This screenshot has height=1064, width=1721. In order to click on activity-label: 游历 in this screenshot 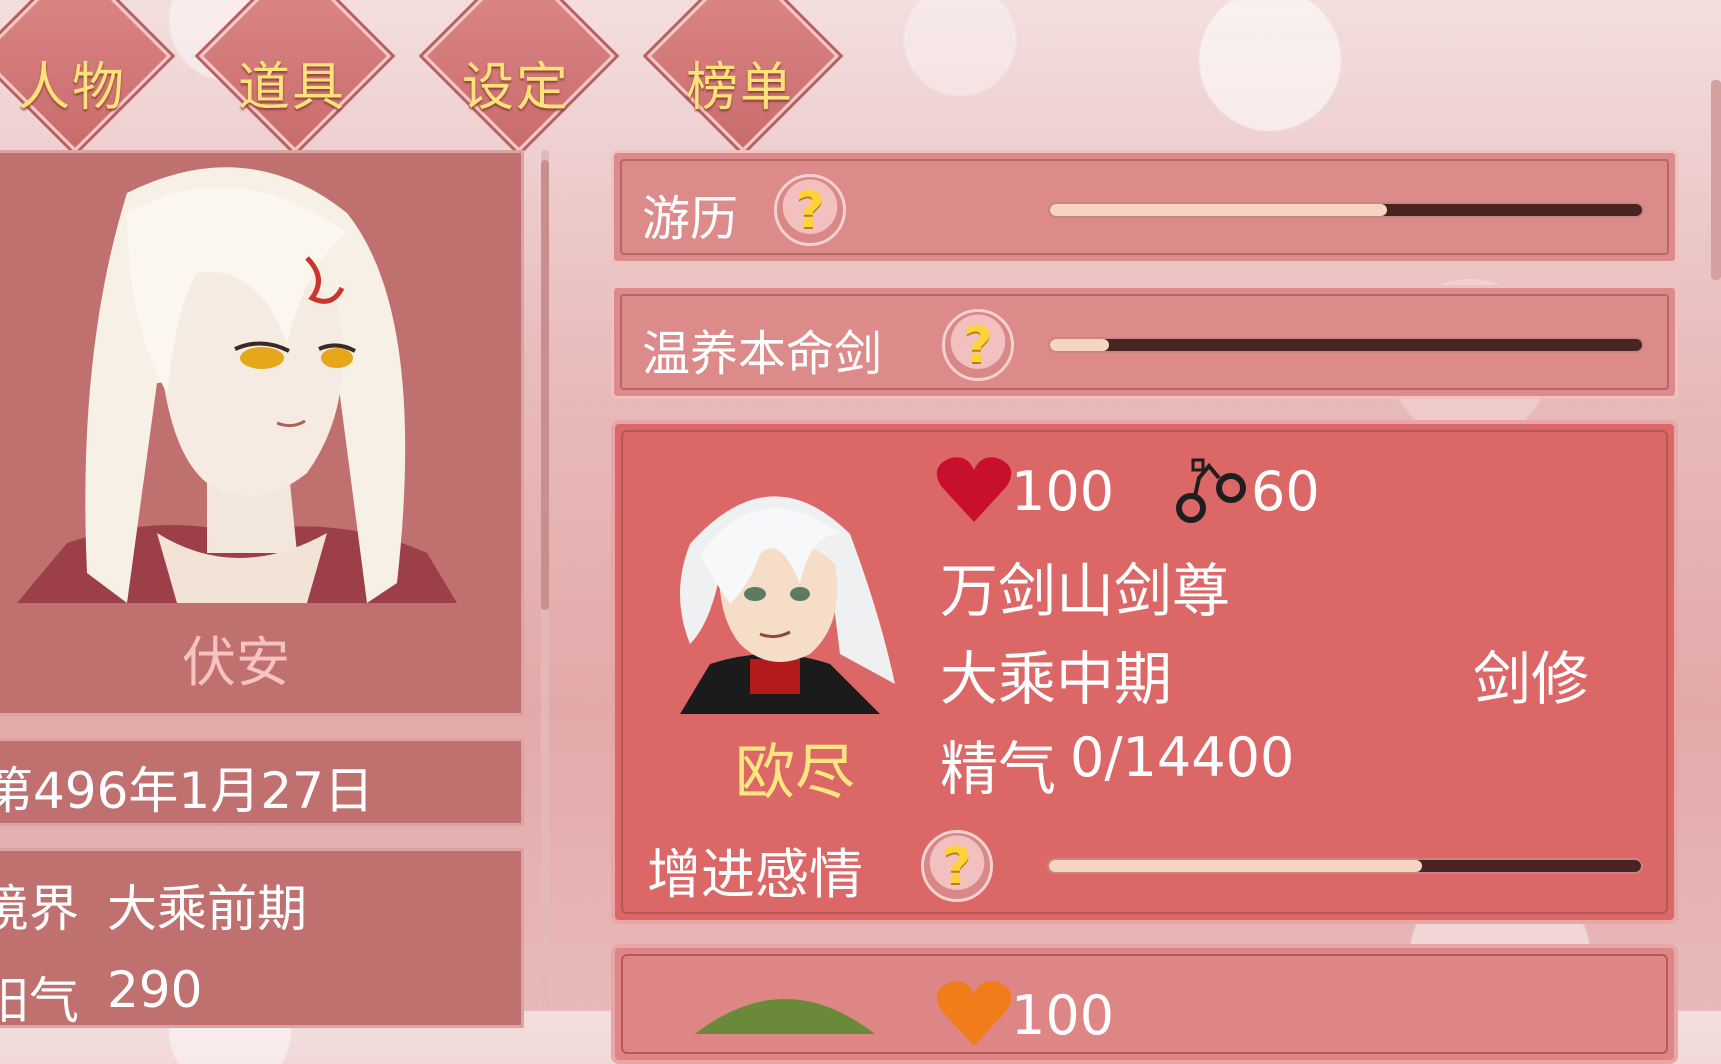, I will do `click(690, 219)`.